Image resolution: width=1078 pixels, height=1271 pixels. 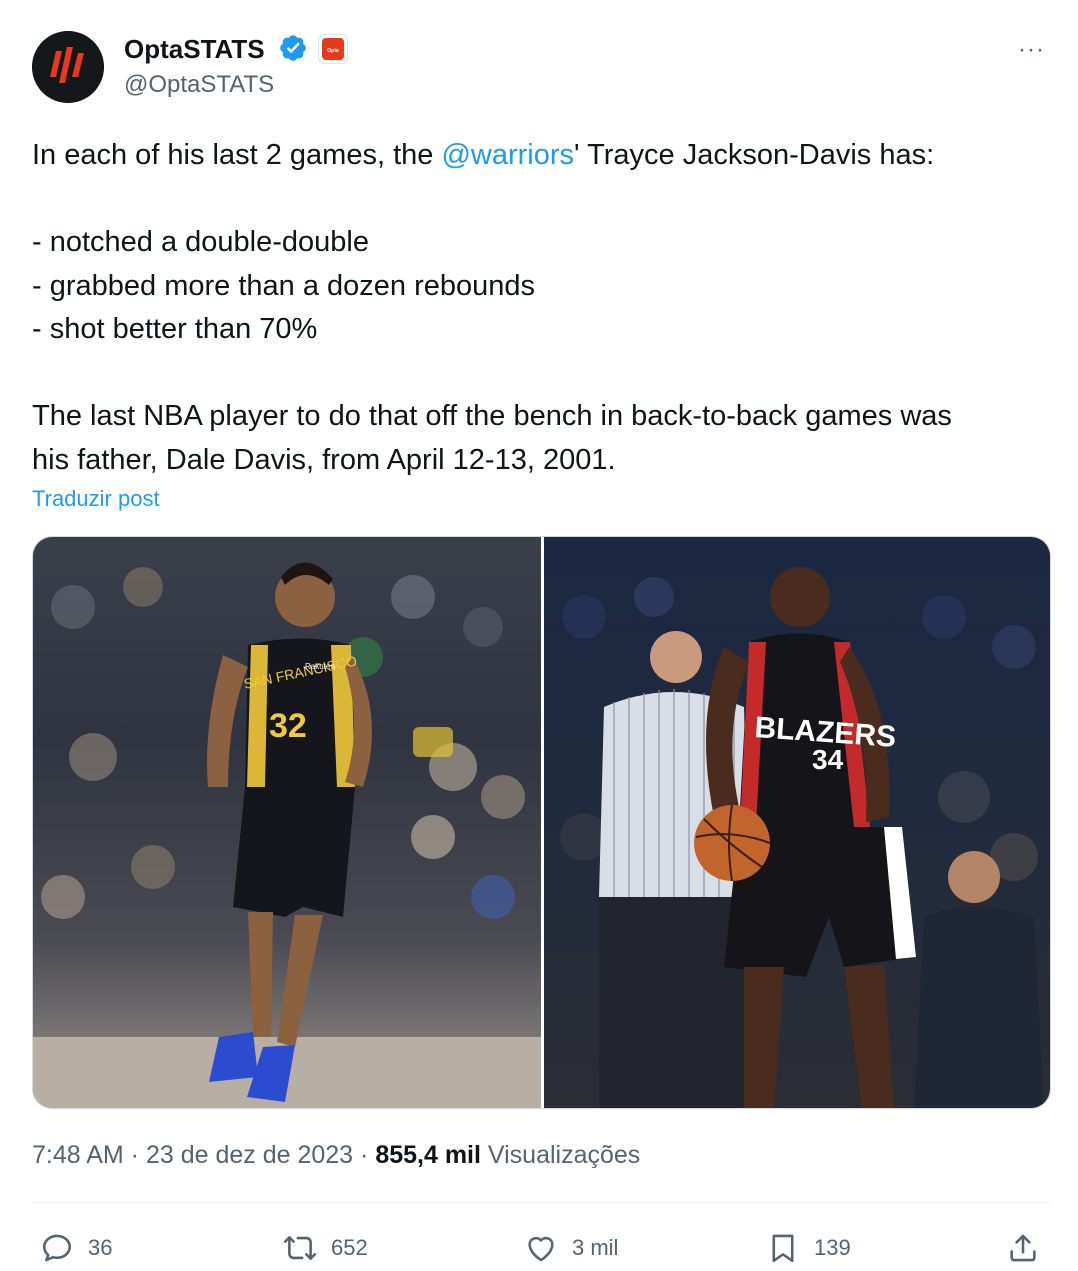 I want to click on verified-badge-icon, so click(x=293, y=48).